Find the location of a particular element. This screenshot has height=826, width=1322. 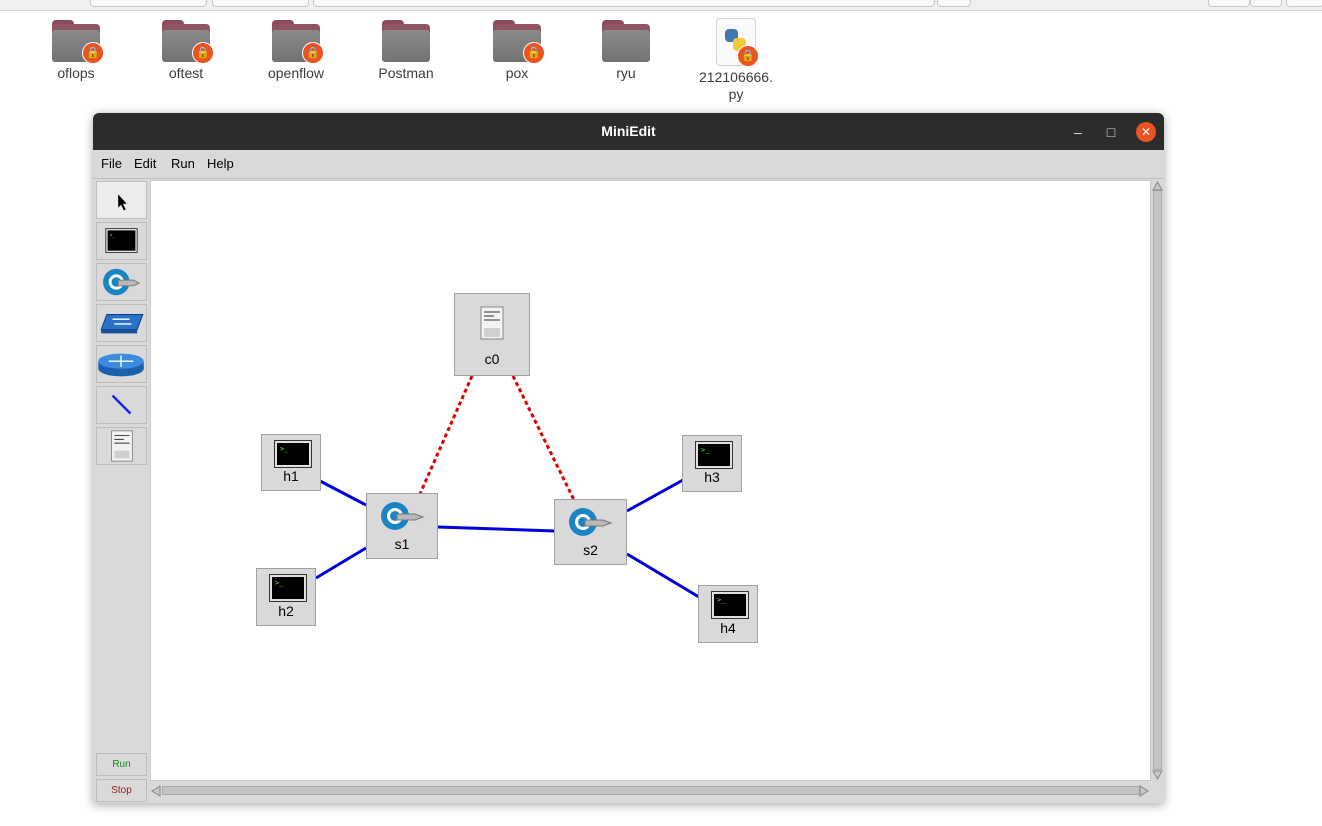

host-node-h1: >_ h1 is located at coordinates (291, 462).